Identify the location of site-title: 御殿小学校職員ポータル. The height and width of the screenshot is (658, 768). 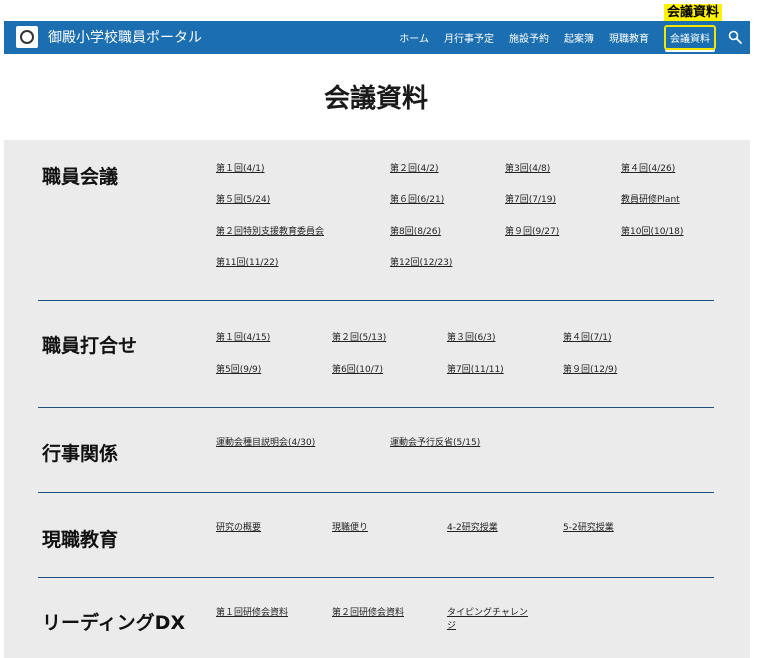
(125, 38).